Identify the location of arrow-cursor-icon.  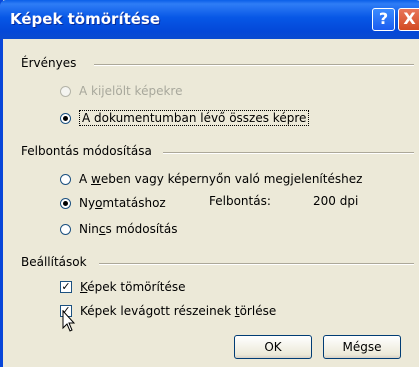
(69, 321).